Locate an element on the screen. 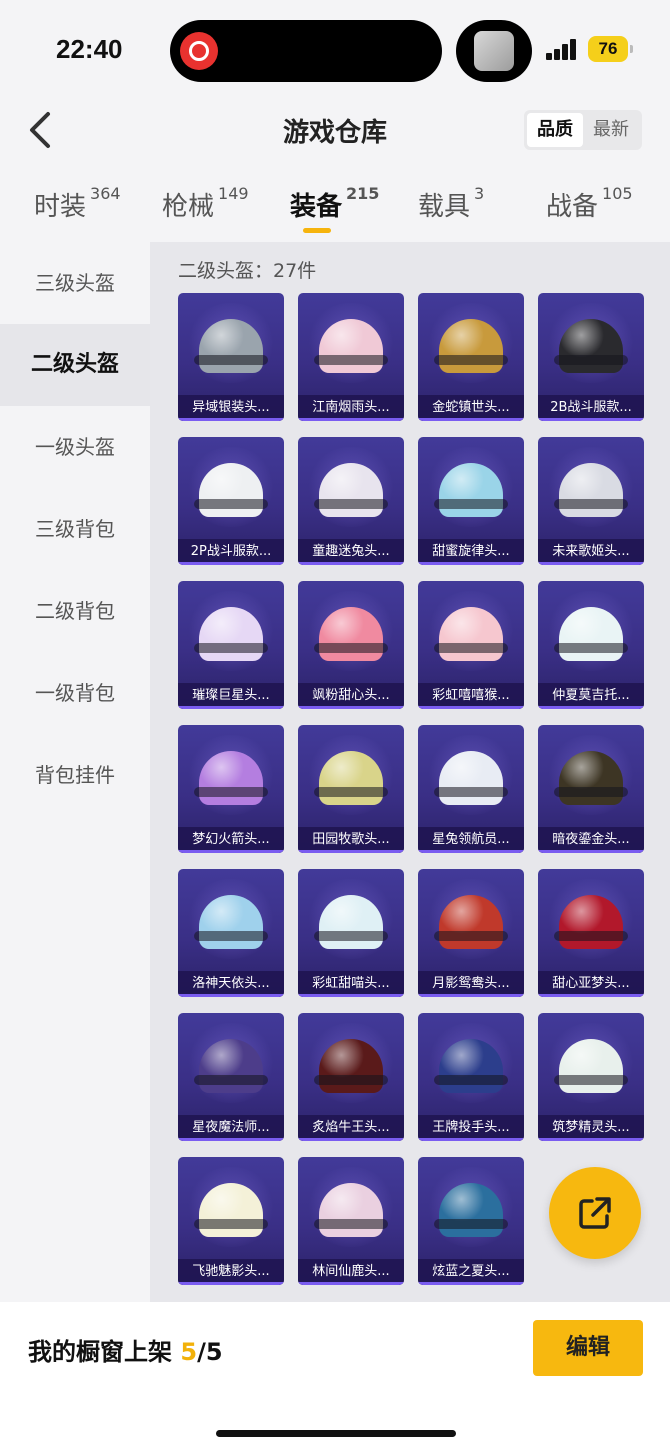 This screenshot has width=670, height=1453. nav-header: 游戏仓库 品质 最新 is located at coordinates (335, 131).